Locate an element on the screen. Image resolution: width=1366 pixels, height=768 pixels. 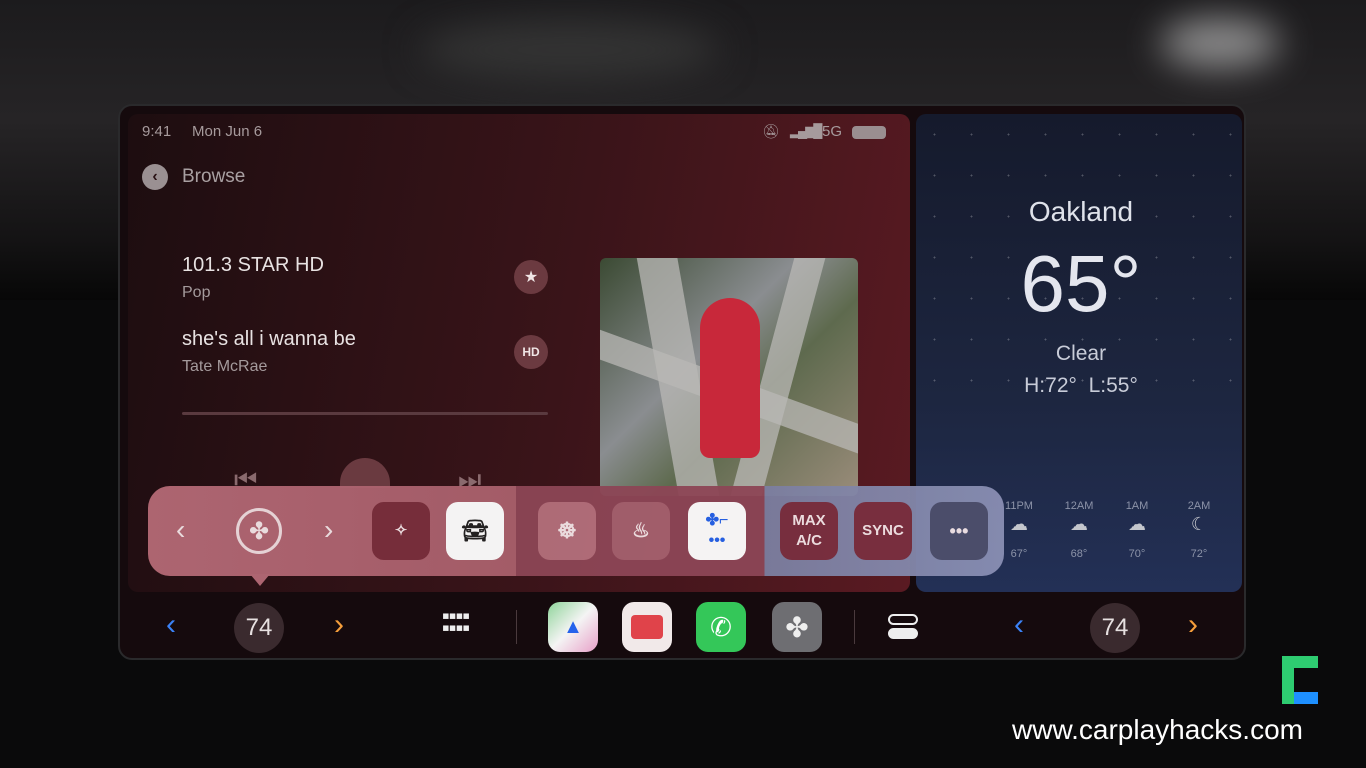
phone-app: ✆ is located at coordinates (721, 627).